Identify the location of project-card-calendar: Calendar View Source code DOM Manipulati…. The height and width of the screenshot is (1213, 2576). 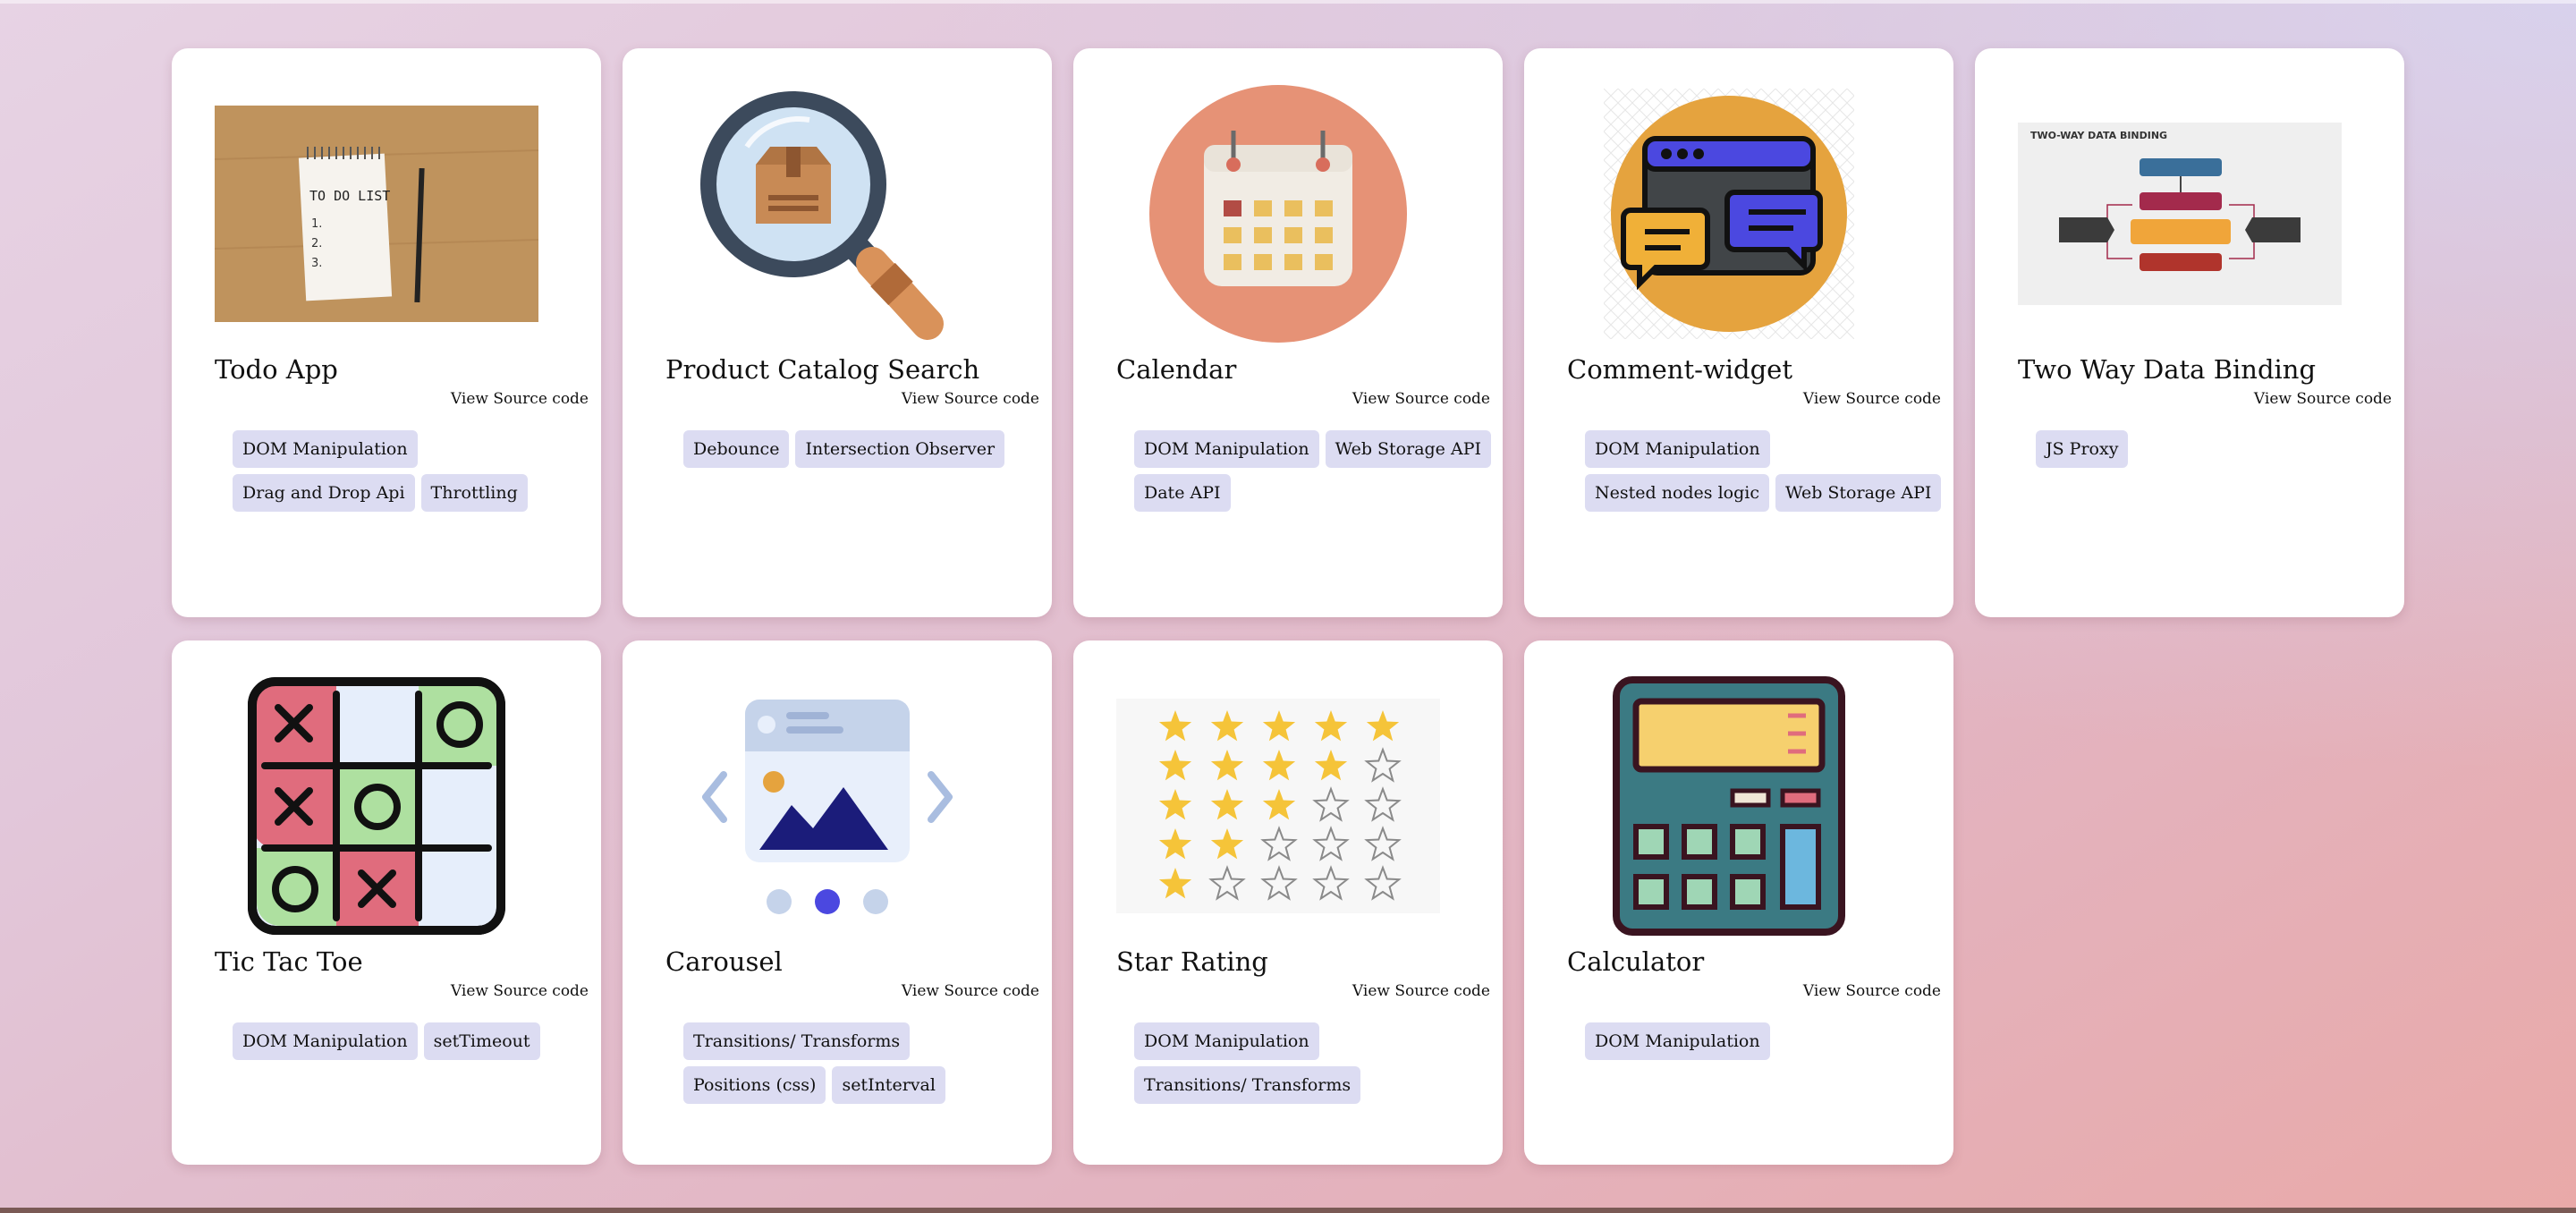
(1288, 332).